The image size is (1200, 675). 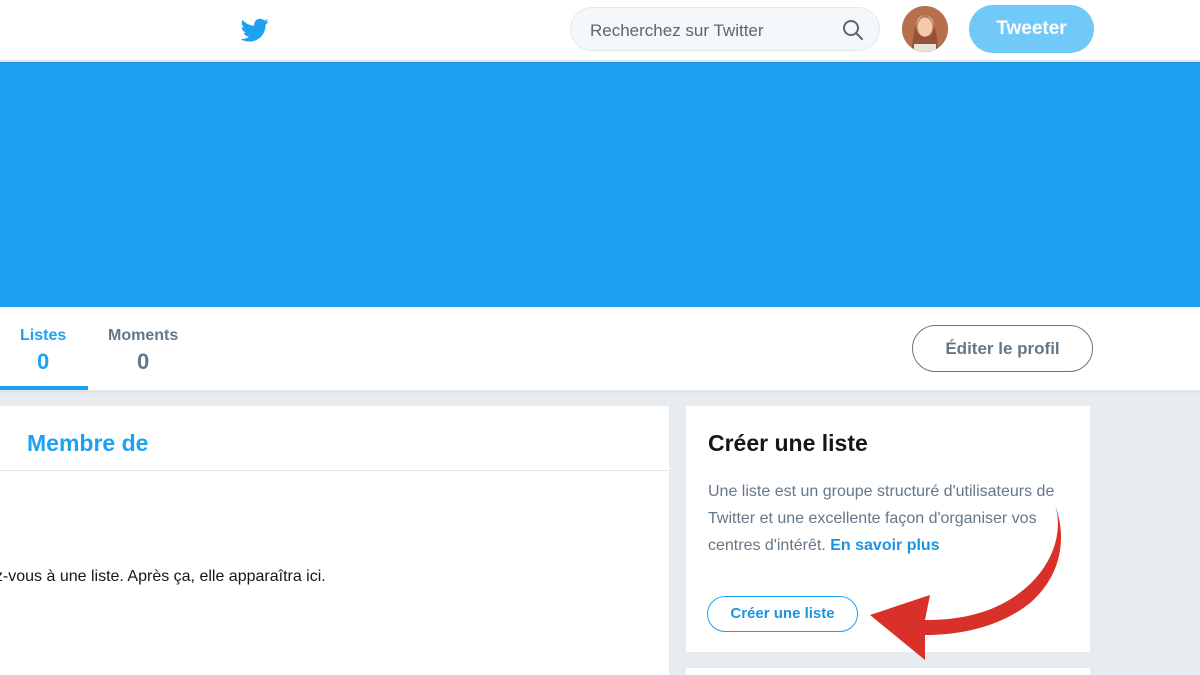 What do you see at coordinates (966, 582) in the screenshot?
I see `red-arrow-icon` at bounding box center [966, 582].